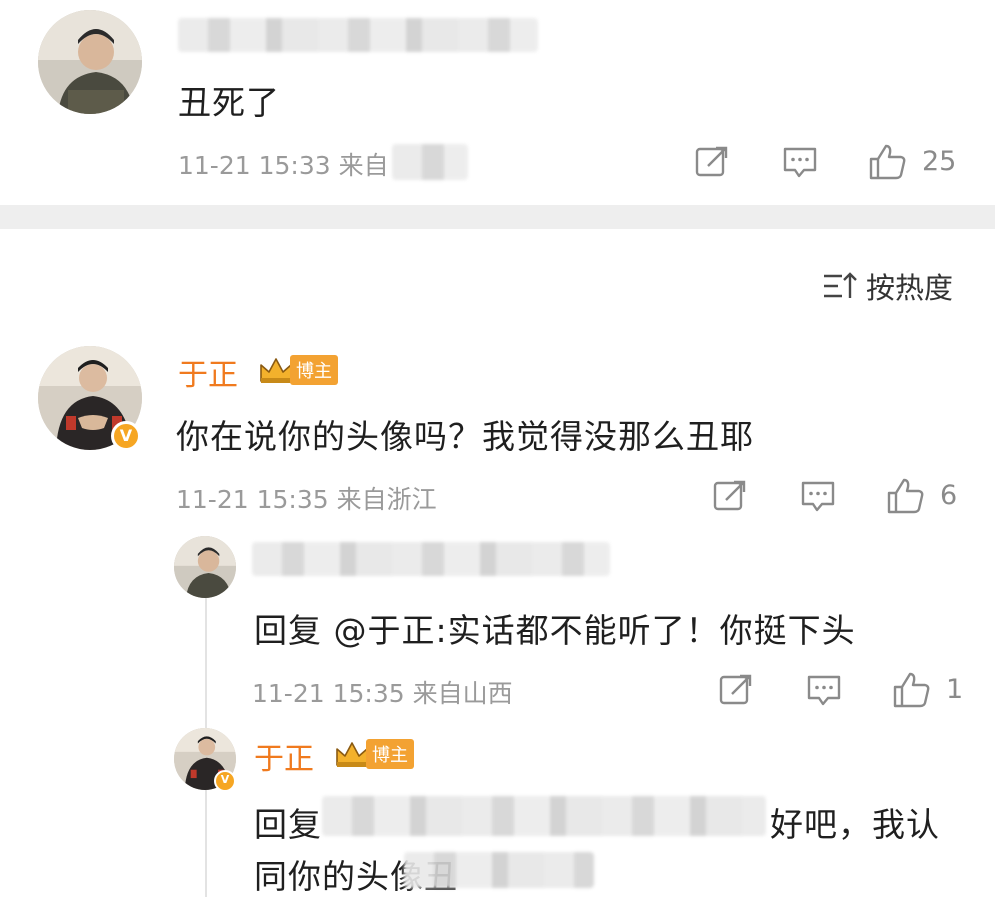  I want to click on mention-blurred, so click(544, 816).